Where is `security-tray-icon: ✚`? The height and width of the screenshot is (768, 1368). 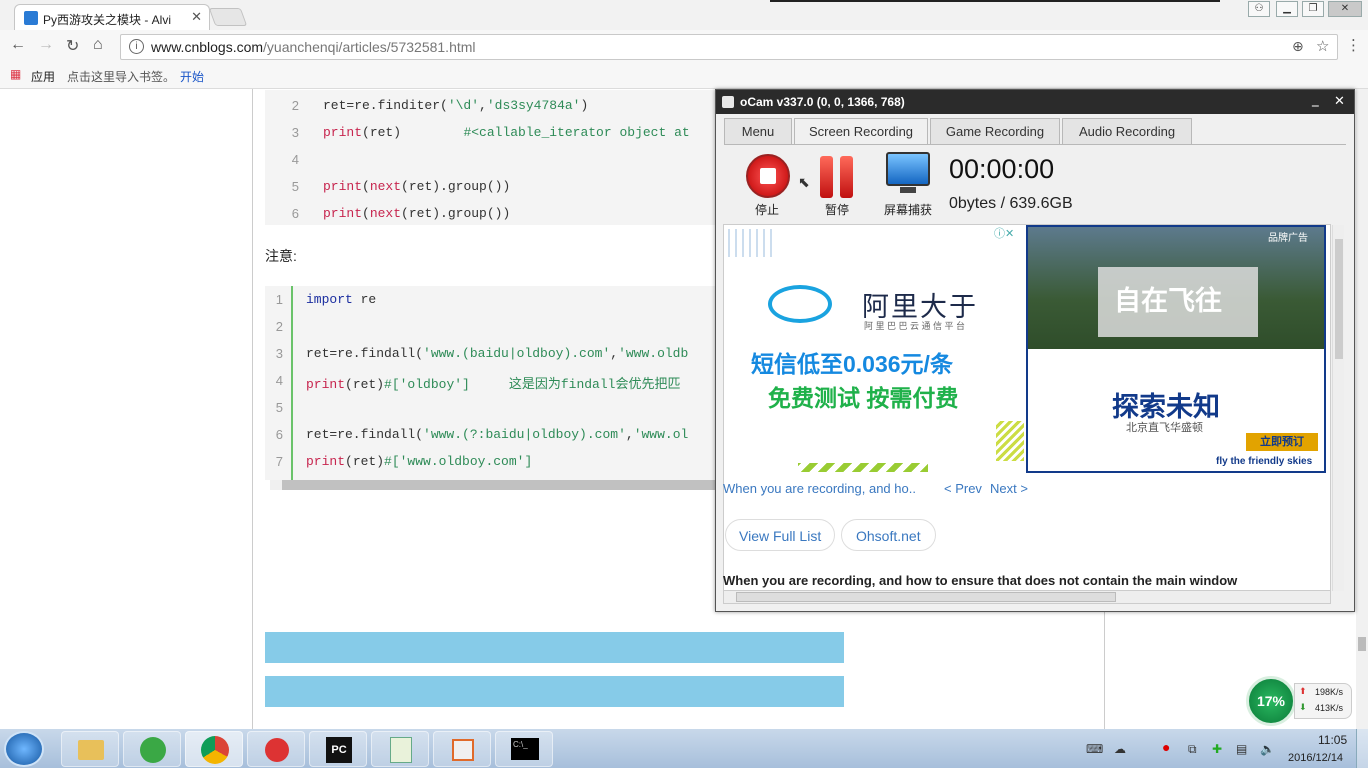
security-tray-icon: ✚ is located at coordinates (1217, 749).